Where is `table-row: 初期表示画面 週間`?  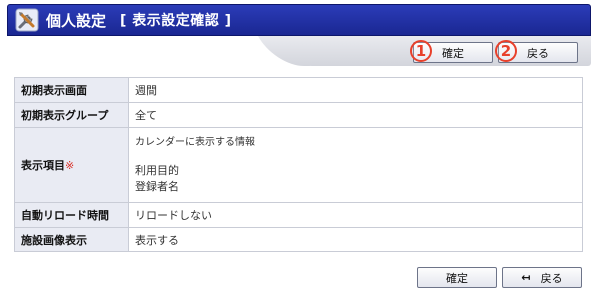
table-row: 初期表示画面 週間 is located at coordinates (298, 90).